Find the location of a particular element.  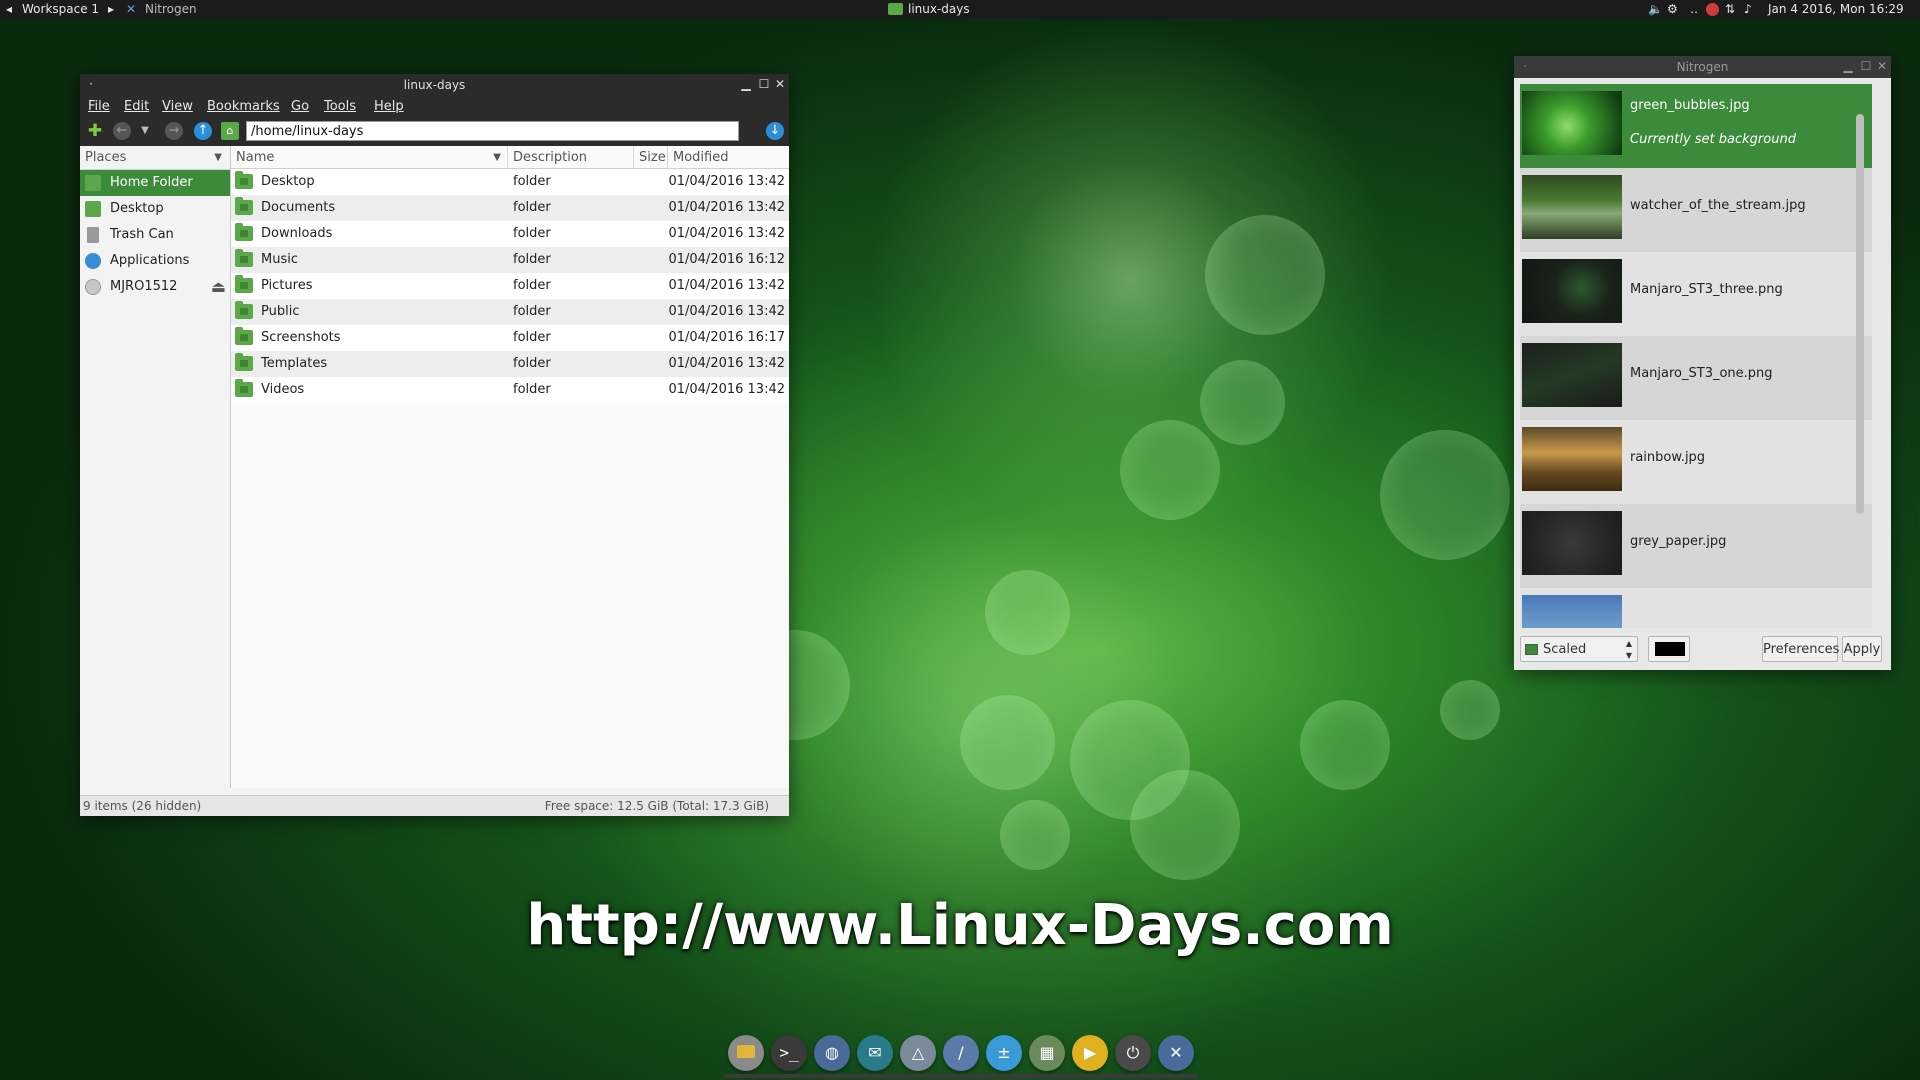

file-manager-icon is located at coordinates (746, 1053).